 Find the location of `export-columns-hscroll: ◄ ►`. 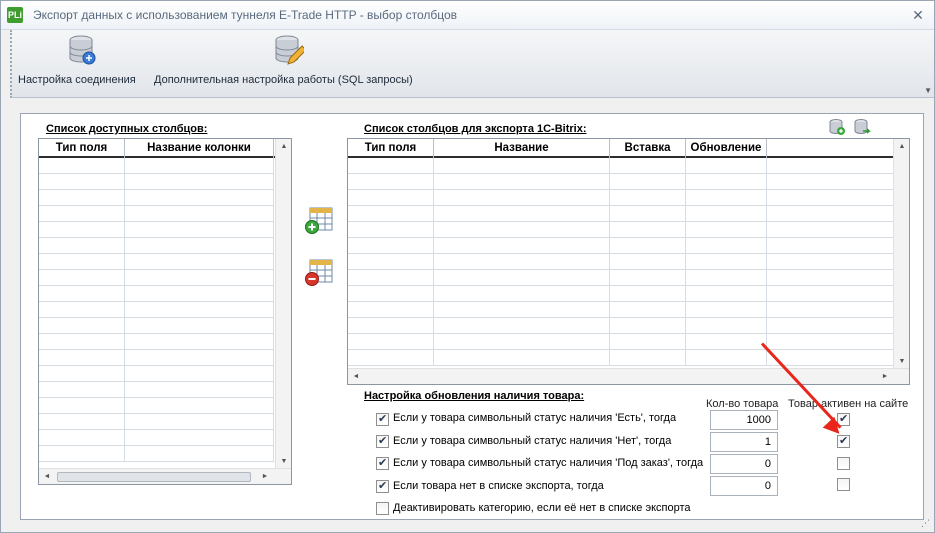

export-columns-hscroll: ◄ ► is located at coordinates (628, 376).